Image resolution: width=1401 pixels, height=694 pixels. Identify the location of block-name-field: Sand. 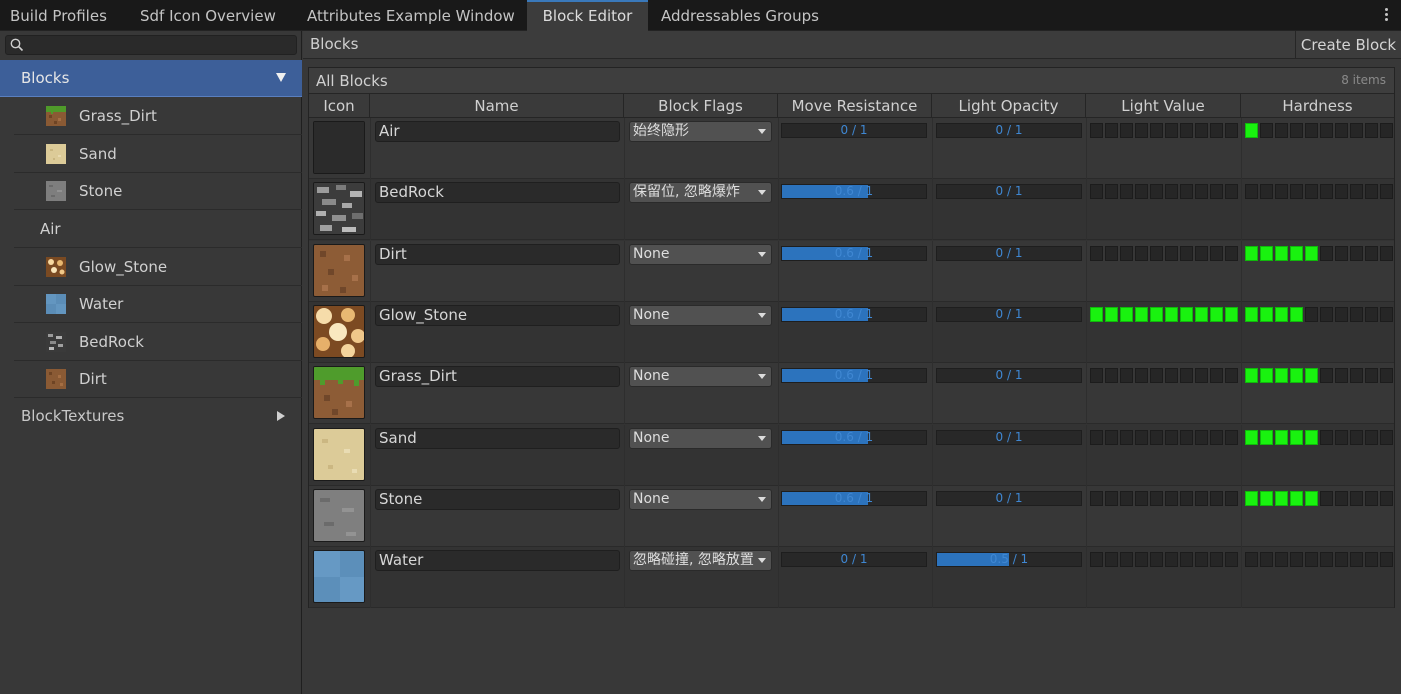
(497, 438).